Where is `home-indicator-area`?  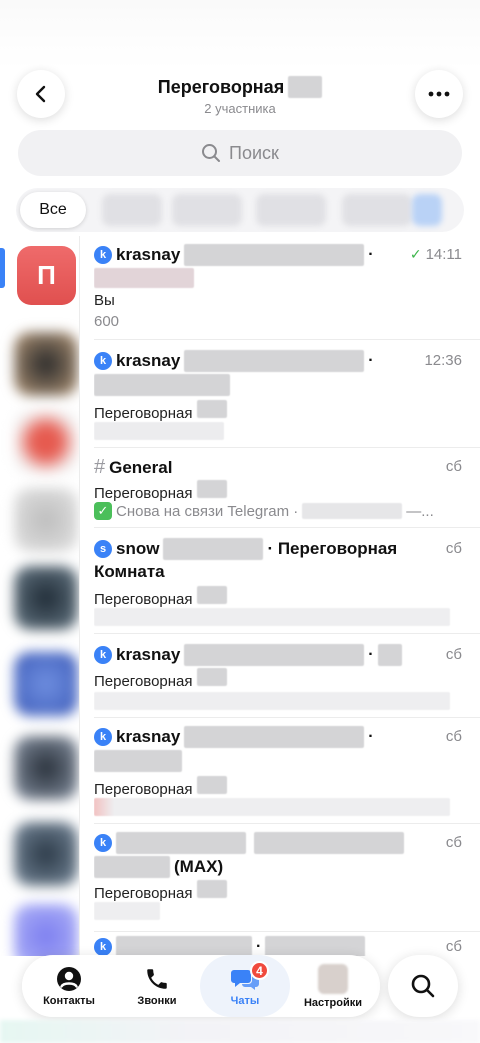
home-indicator-area is located at coordinates (240, 1031).